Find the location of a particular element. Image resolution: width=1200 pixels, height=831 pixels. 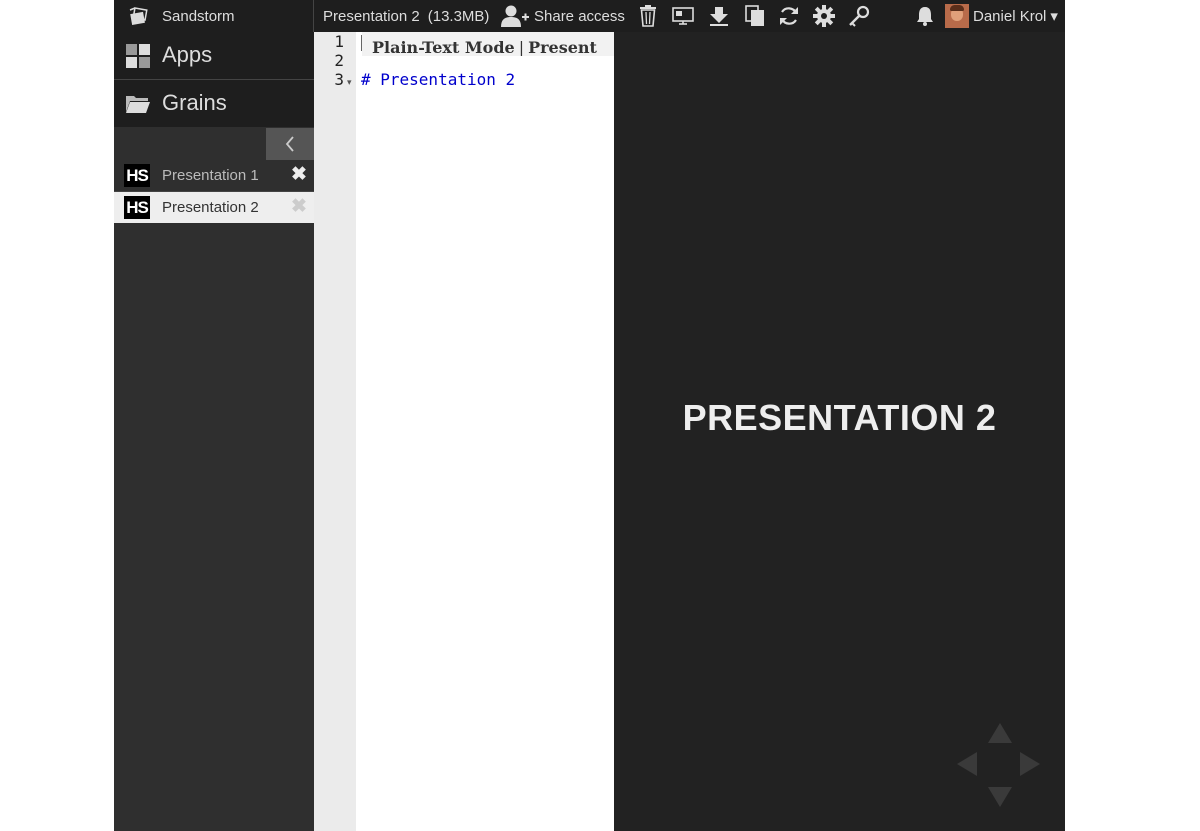

line-number: 2 is located at coordinates (339, 60).